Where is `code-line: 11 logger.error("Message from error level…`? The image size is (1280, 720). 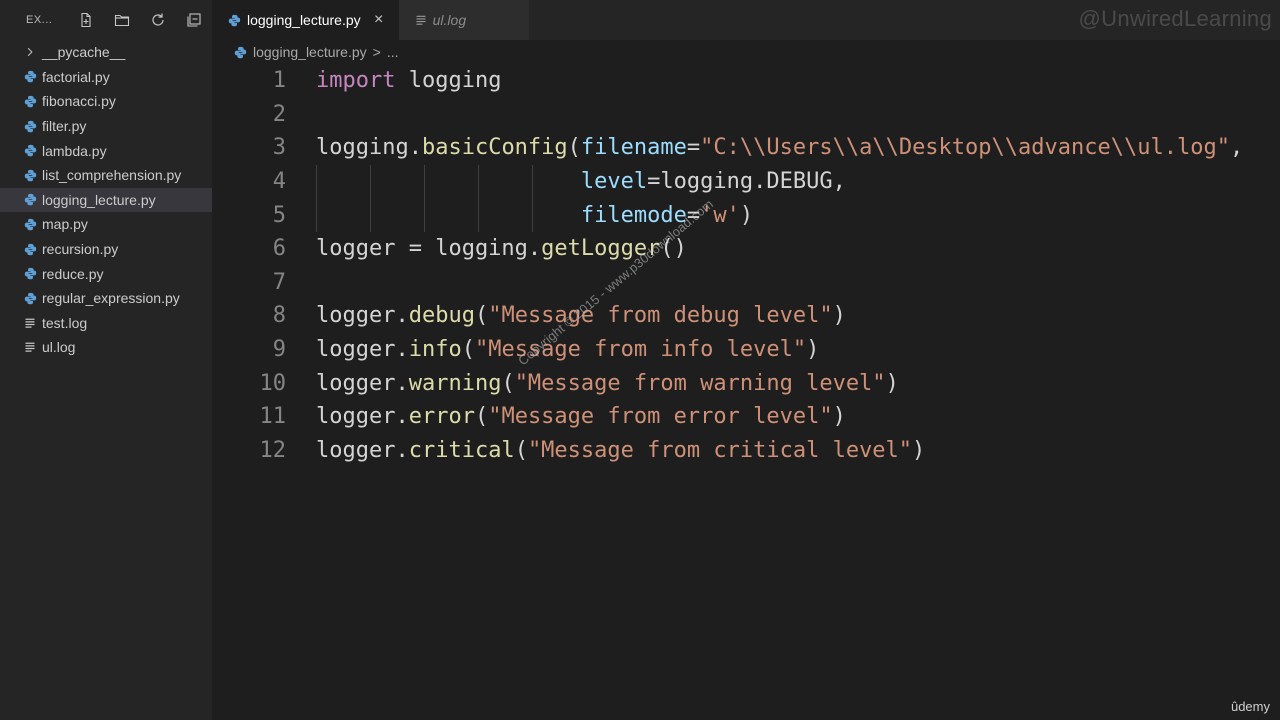
code-line: 11 logger.error("Message from error level… is located at coordinates (746, 417).